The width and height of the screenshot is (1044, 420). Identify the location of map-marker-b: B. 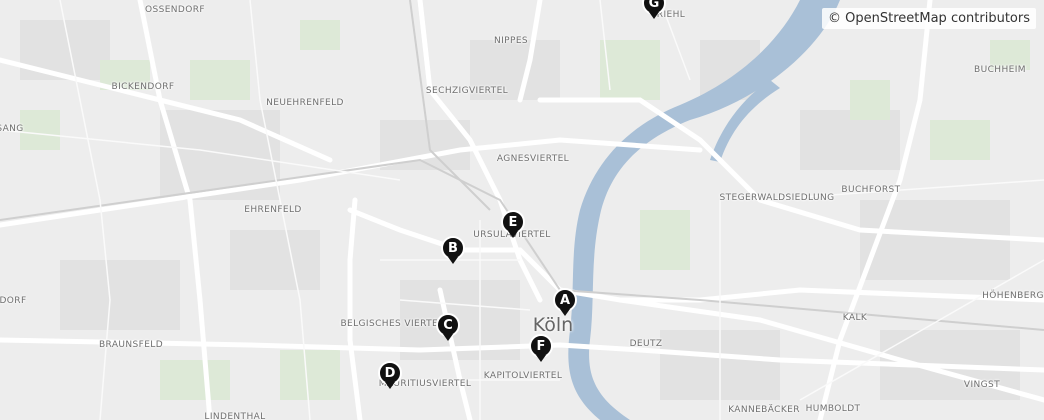
(453, 251).